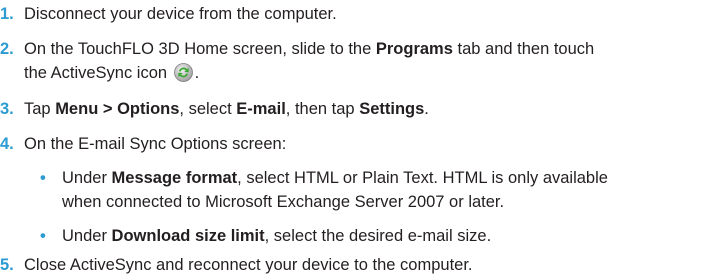 The width and height of the screenshot is (718, 277). I want to click on step-number: 2., so click(7, 49).